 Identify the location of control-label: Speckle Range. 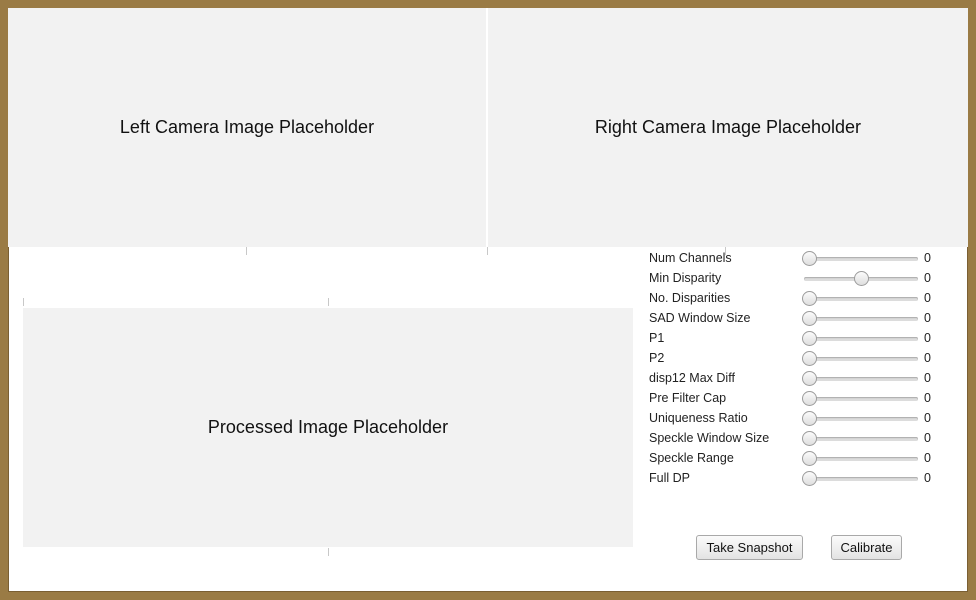
(691, 458).